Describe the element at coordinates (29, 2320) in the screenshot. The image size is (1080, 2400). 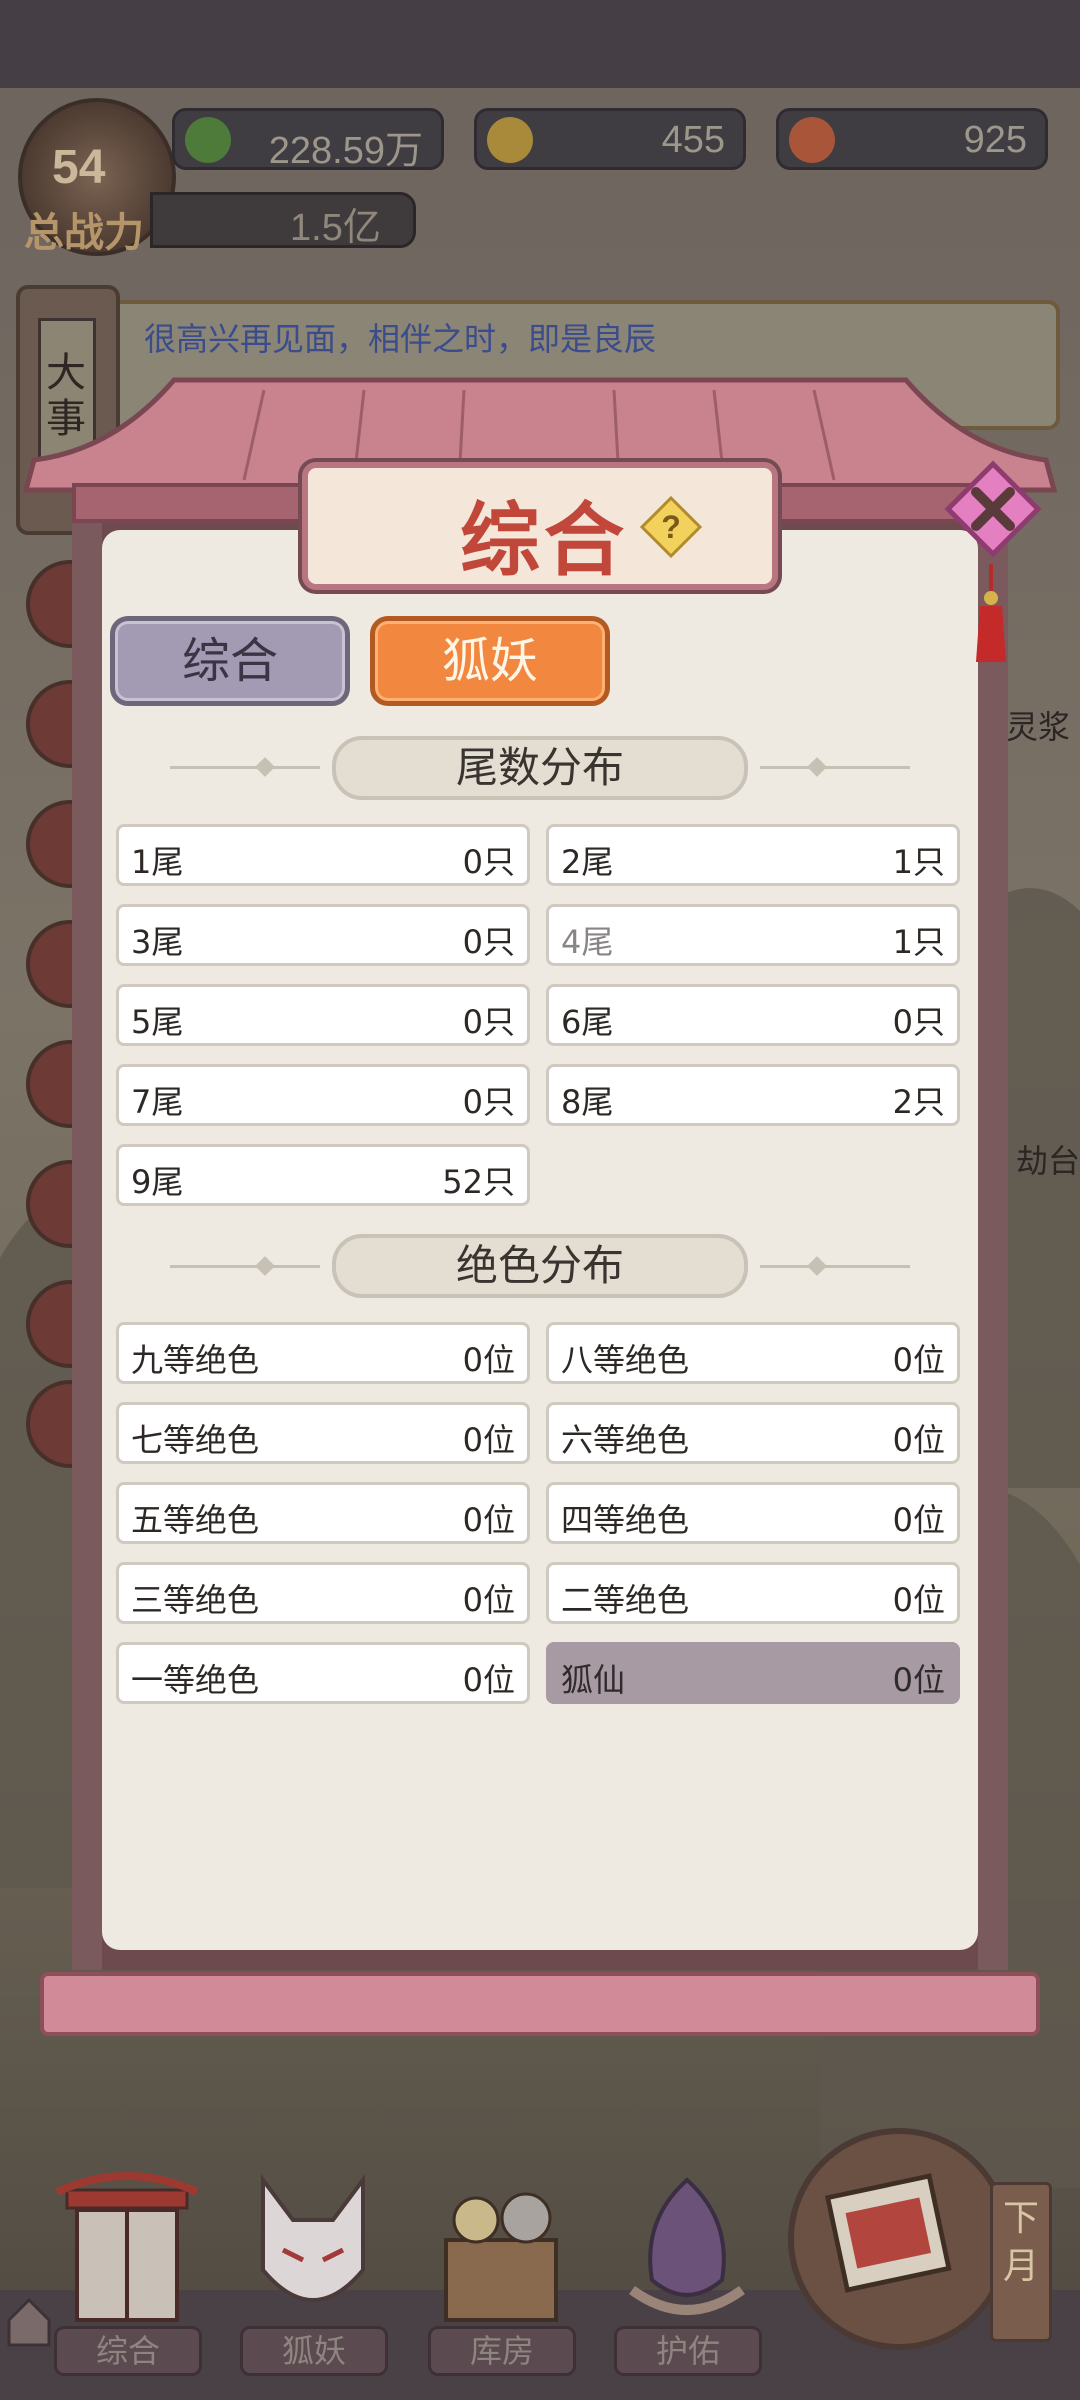
I see `home-icon` at that location.